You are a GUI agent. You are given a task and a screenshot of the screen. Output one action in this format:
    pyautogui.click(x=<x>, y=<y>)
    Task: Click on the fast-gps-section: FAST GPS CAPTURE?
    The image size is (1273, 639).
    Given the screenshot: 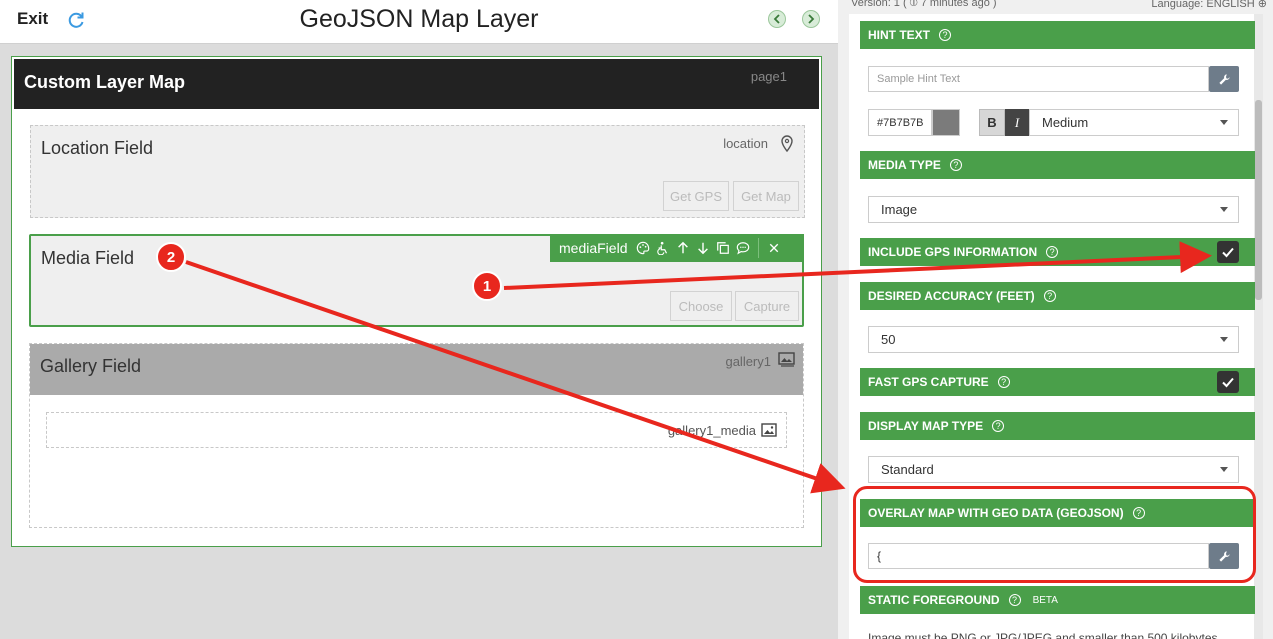 What is the action you would take?
    pyautogui.click(x=1057, y=382)
    